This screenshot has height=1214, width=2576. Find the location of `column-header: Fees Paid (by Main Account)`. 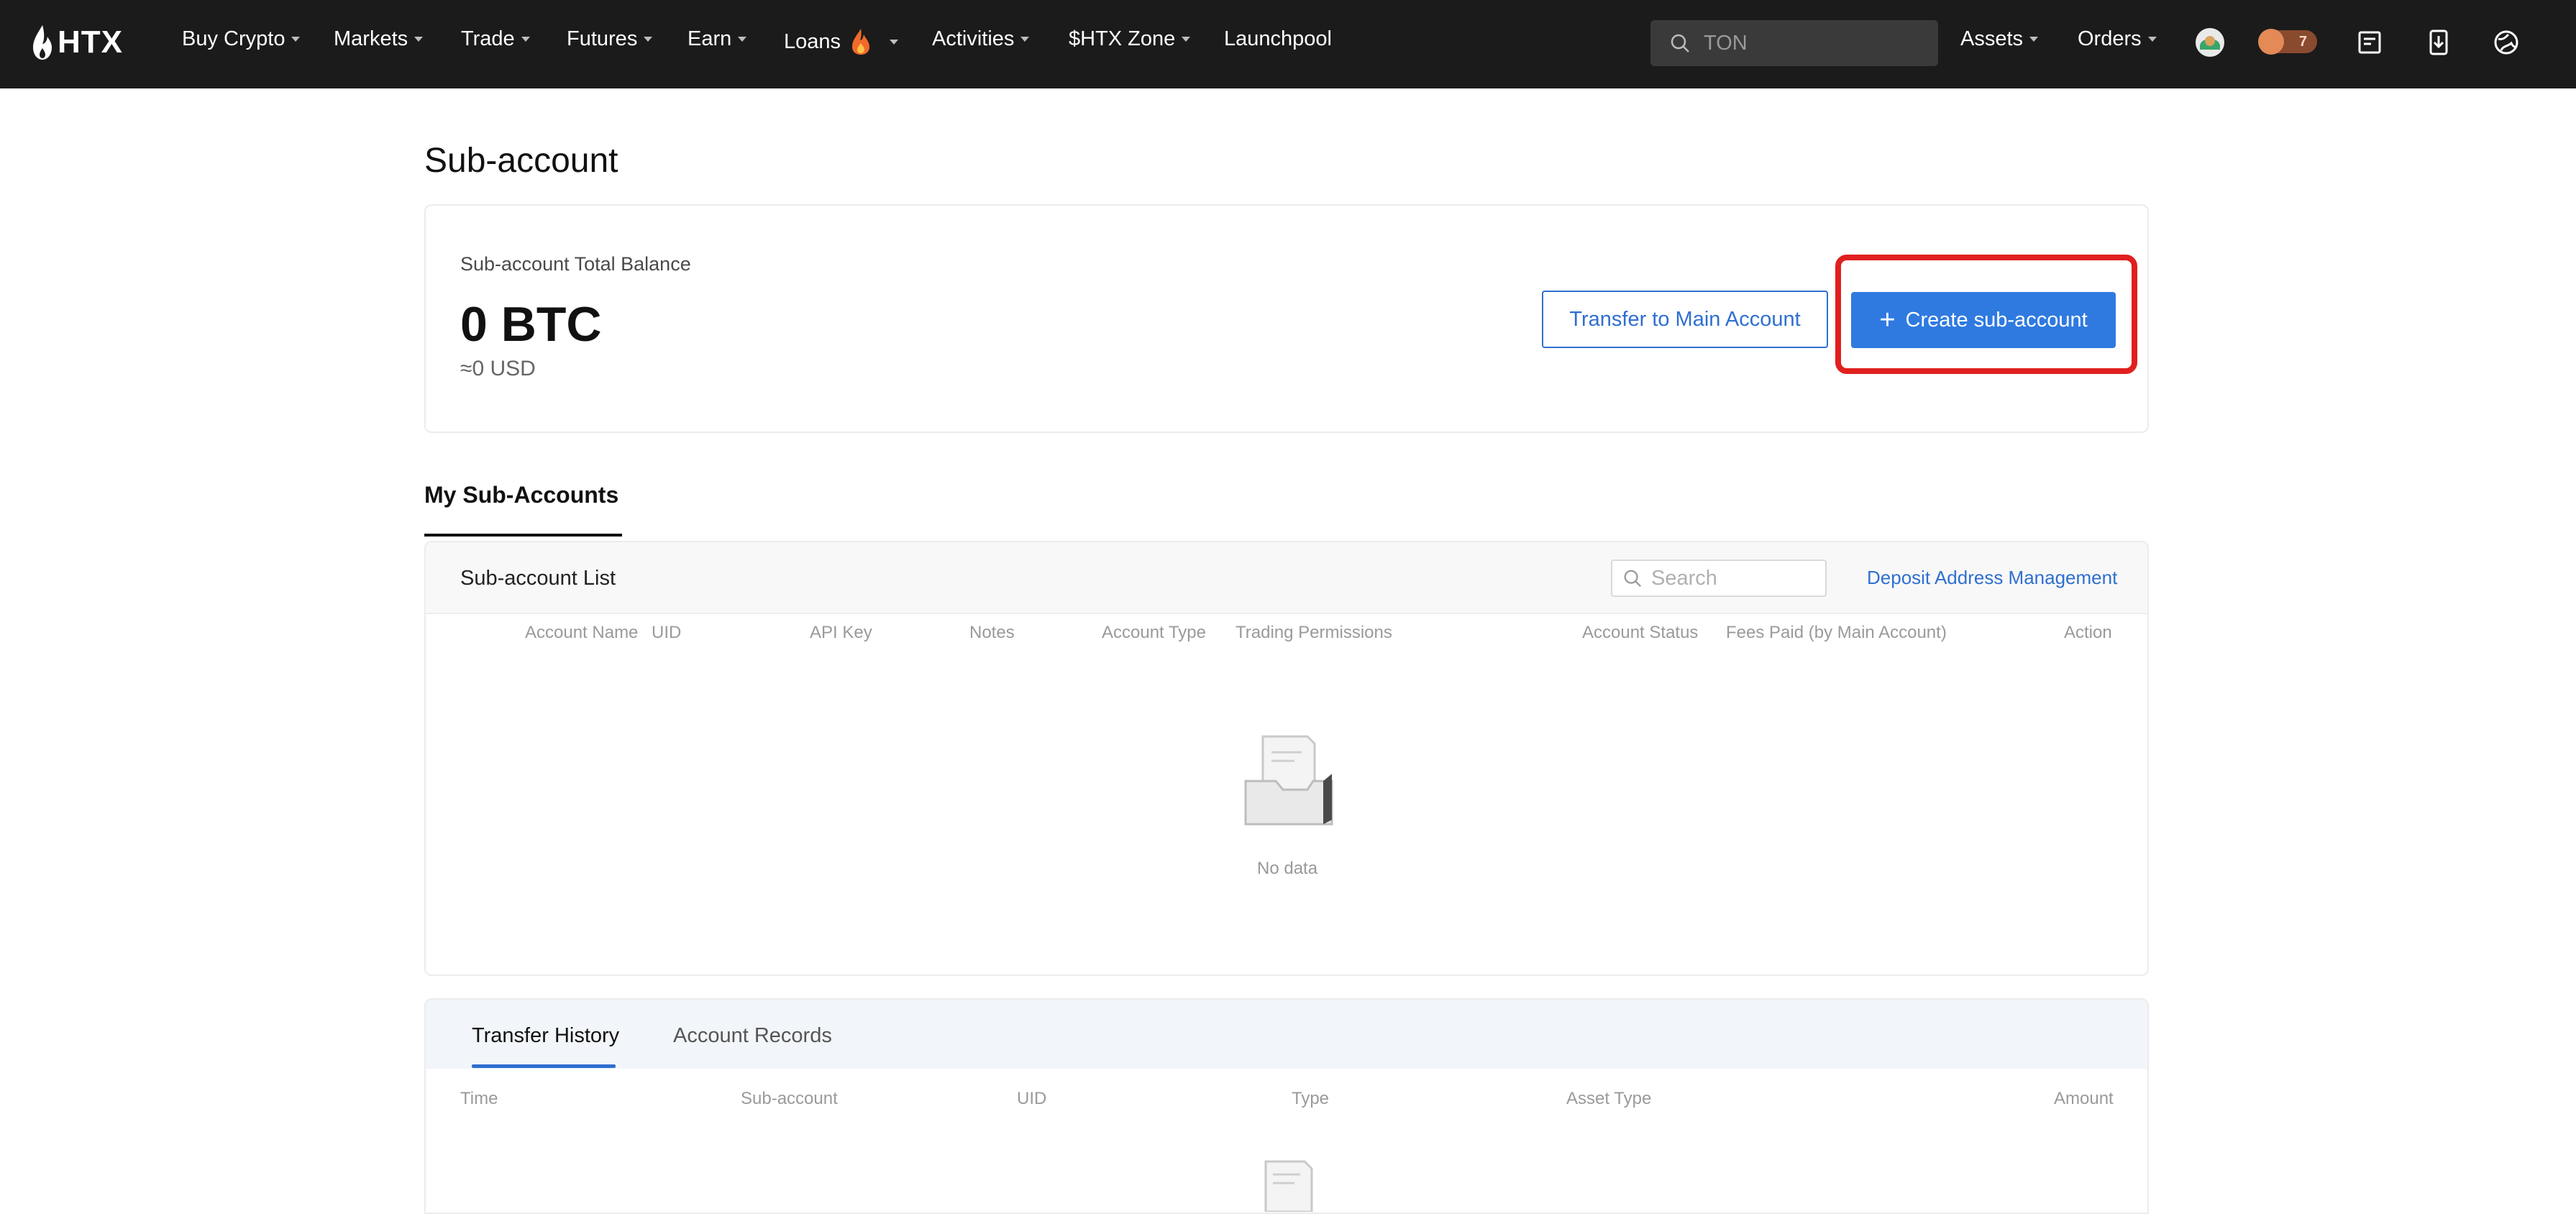

column-header: Fees Paid (by Main Account) is located at coordinates (1836, 632).